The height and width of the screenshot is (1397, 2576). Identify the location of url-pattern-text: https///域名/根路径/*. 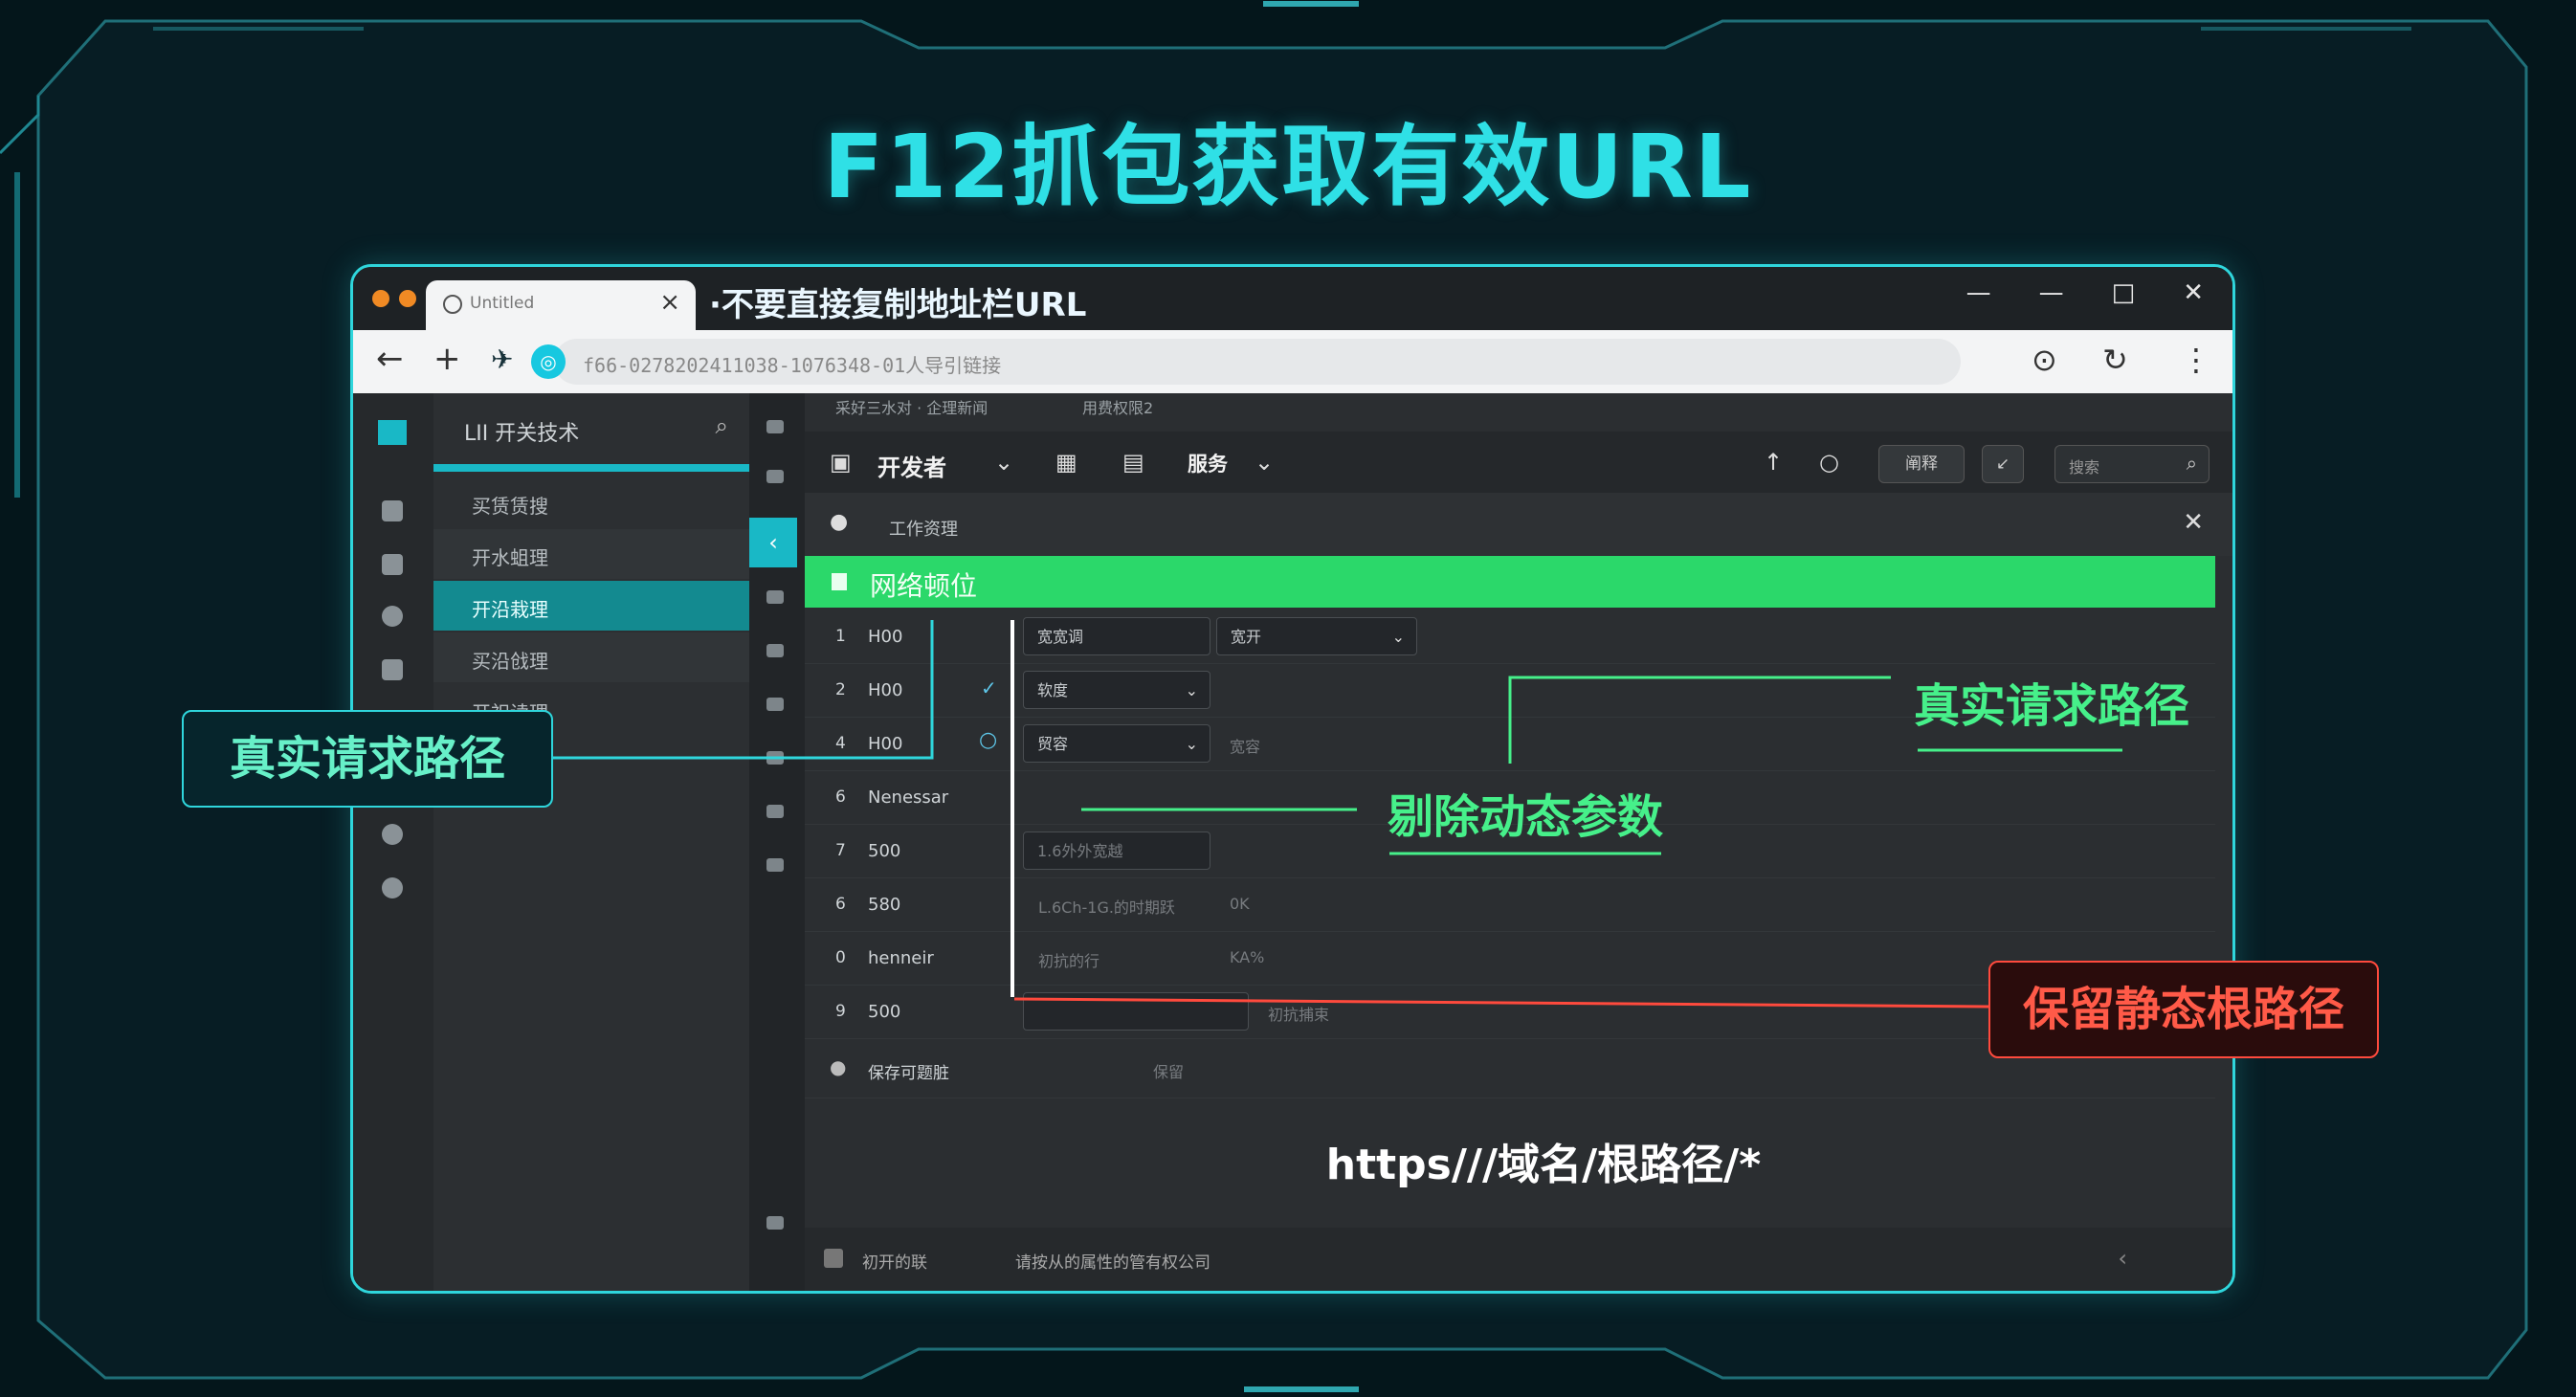
(1543, 1165).